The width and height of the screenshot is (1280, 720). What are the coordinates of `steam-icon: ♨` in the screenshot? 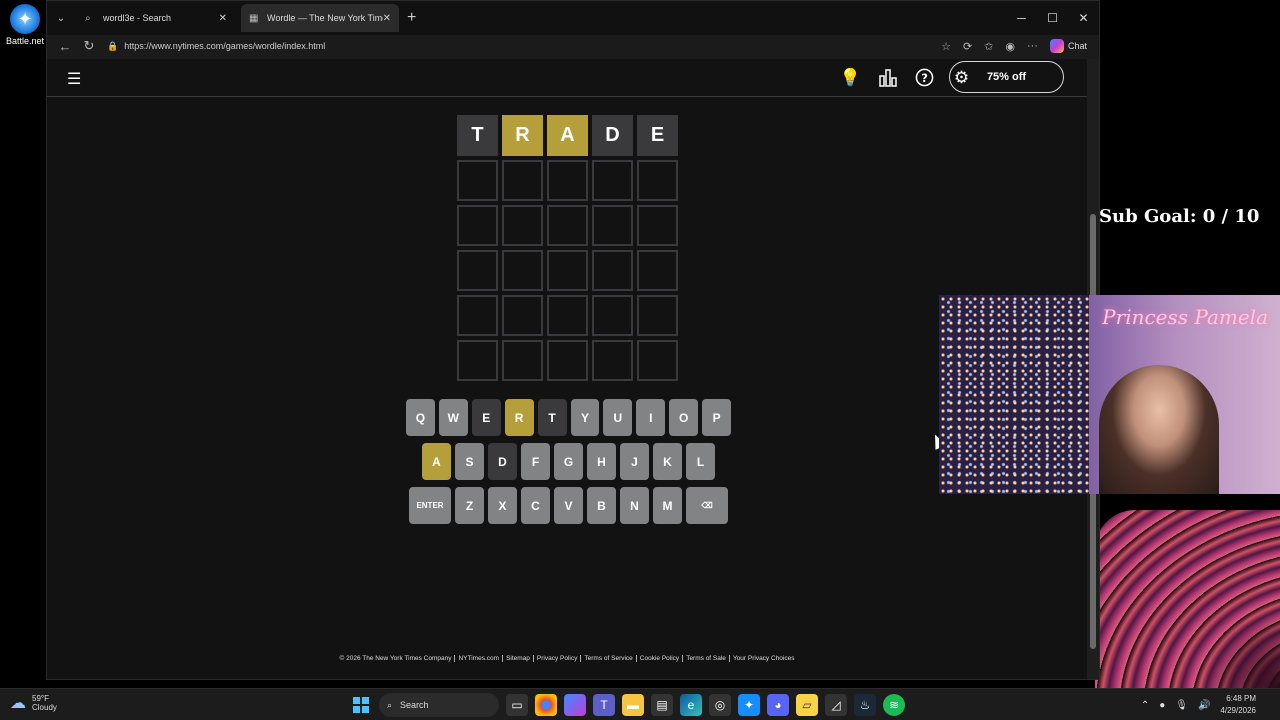 It's located at (865, 705).